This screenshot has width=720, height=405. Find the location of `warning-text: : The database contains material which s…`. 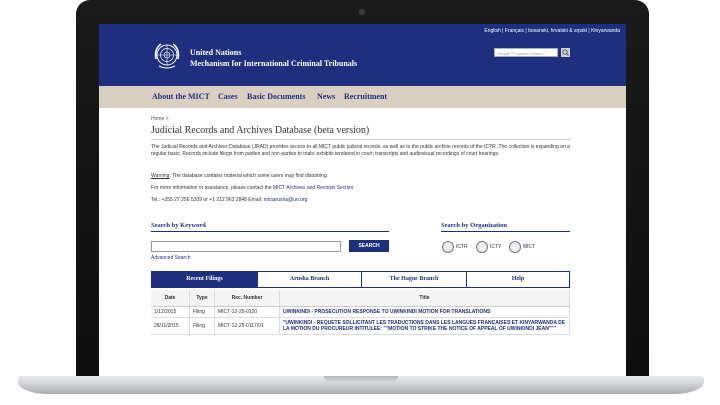

warning-text: : The database contains material which s… is located at coordinates (249, 176).